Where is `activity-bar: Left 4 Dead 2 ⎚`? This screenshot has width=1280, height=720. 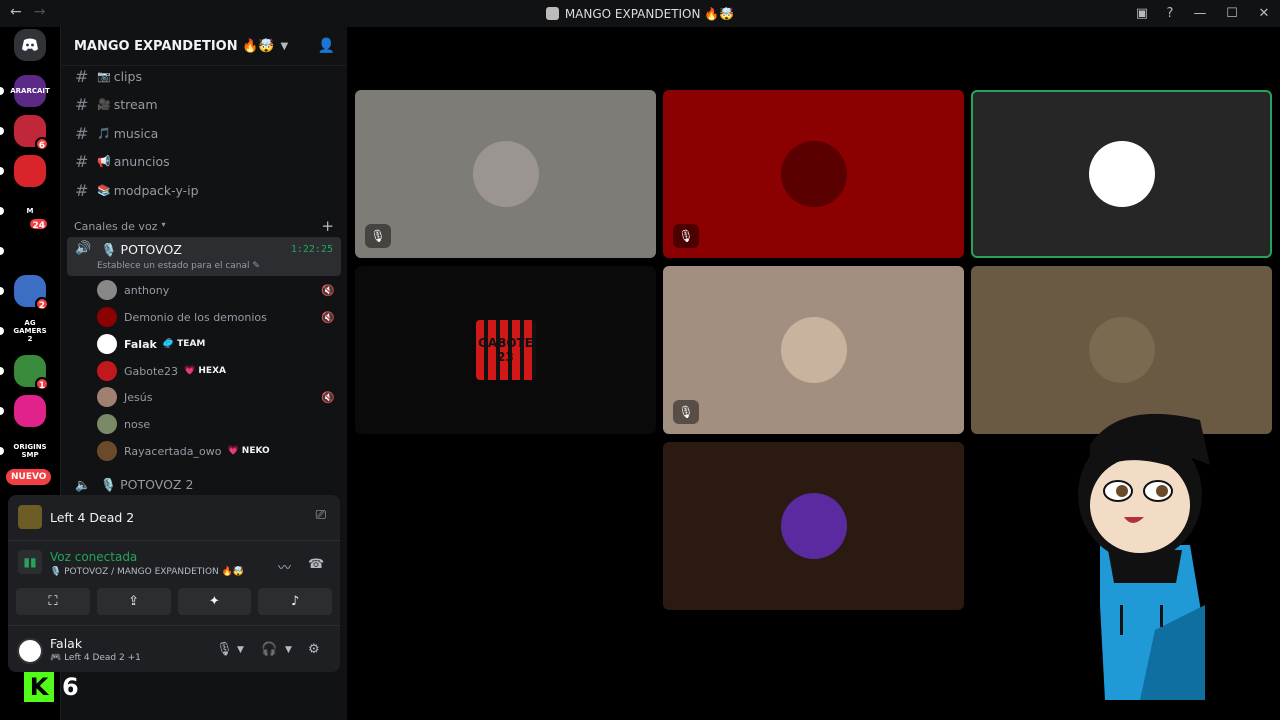 activity-bar: Left 4 Dead 2 ⎚ is located at coordinates (174, 518).